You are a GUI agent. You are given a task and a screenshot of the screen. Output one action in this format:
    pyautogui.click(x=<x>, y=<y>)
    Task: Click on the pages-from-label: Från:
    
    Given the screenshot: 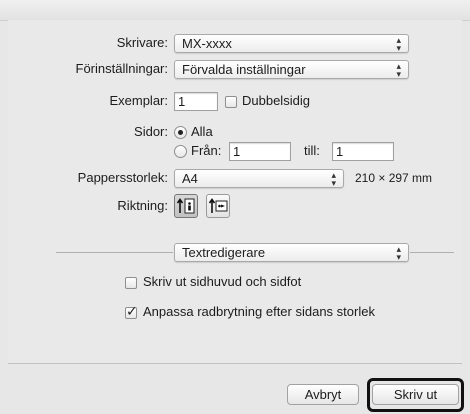 What is the action you would take?
    pyautogui.click(x=206, y=150)
    